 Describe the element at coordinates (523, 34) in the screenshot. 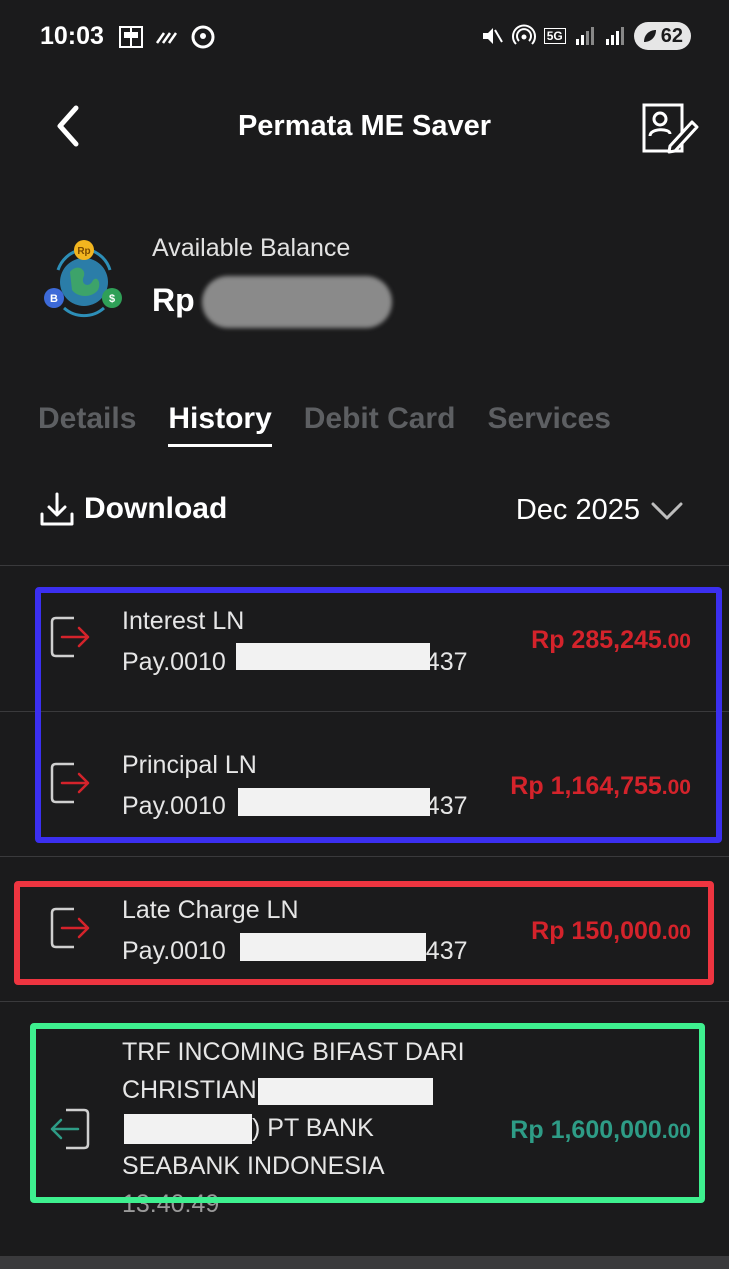

I see `hotspot-icon` at that location.